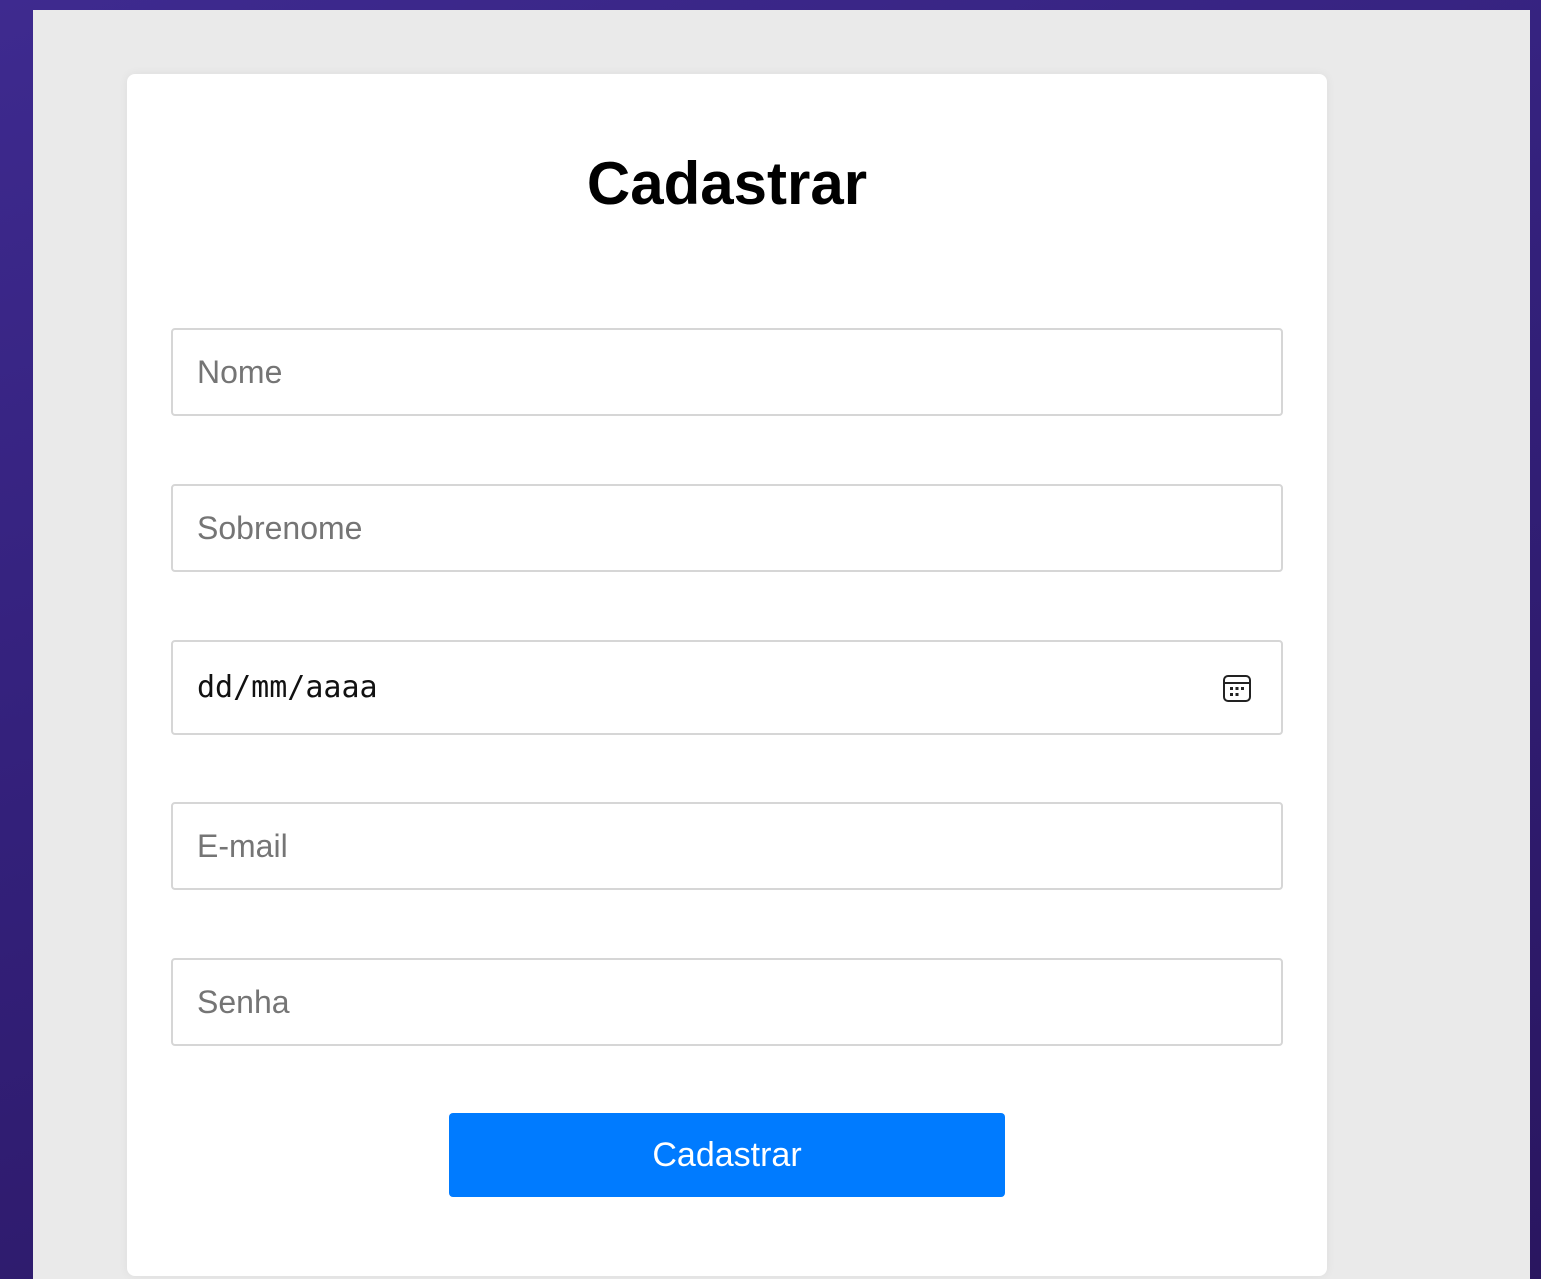 Image resolution: width=1541 pixels, height=1279 pixels. What do you see at coordinates (1237, 688) in the screenshot?
I see `calendar-icon` at bounding box center [1237, 688].